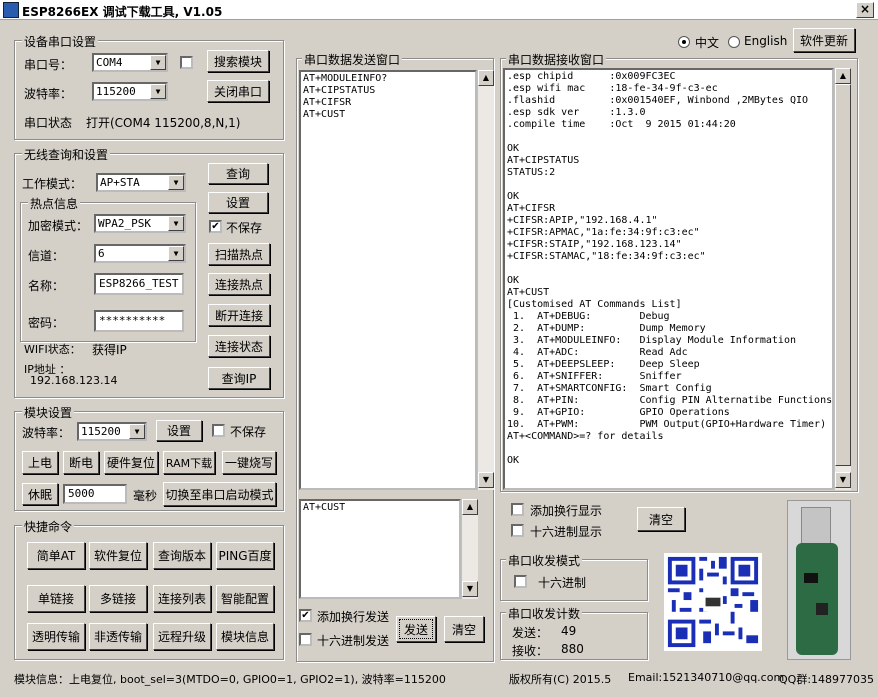 Image resolution: width=878 pixels, height=697 pixels. What do you see at coordinates (118, 636) in the screenshot?
I see `non-transparent-mode-button: 非透传输` at bounding box center [118, 636].